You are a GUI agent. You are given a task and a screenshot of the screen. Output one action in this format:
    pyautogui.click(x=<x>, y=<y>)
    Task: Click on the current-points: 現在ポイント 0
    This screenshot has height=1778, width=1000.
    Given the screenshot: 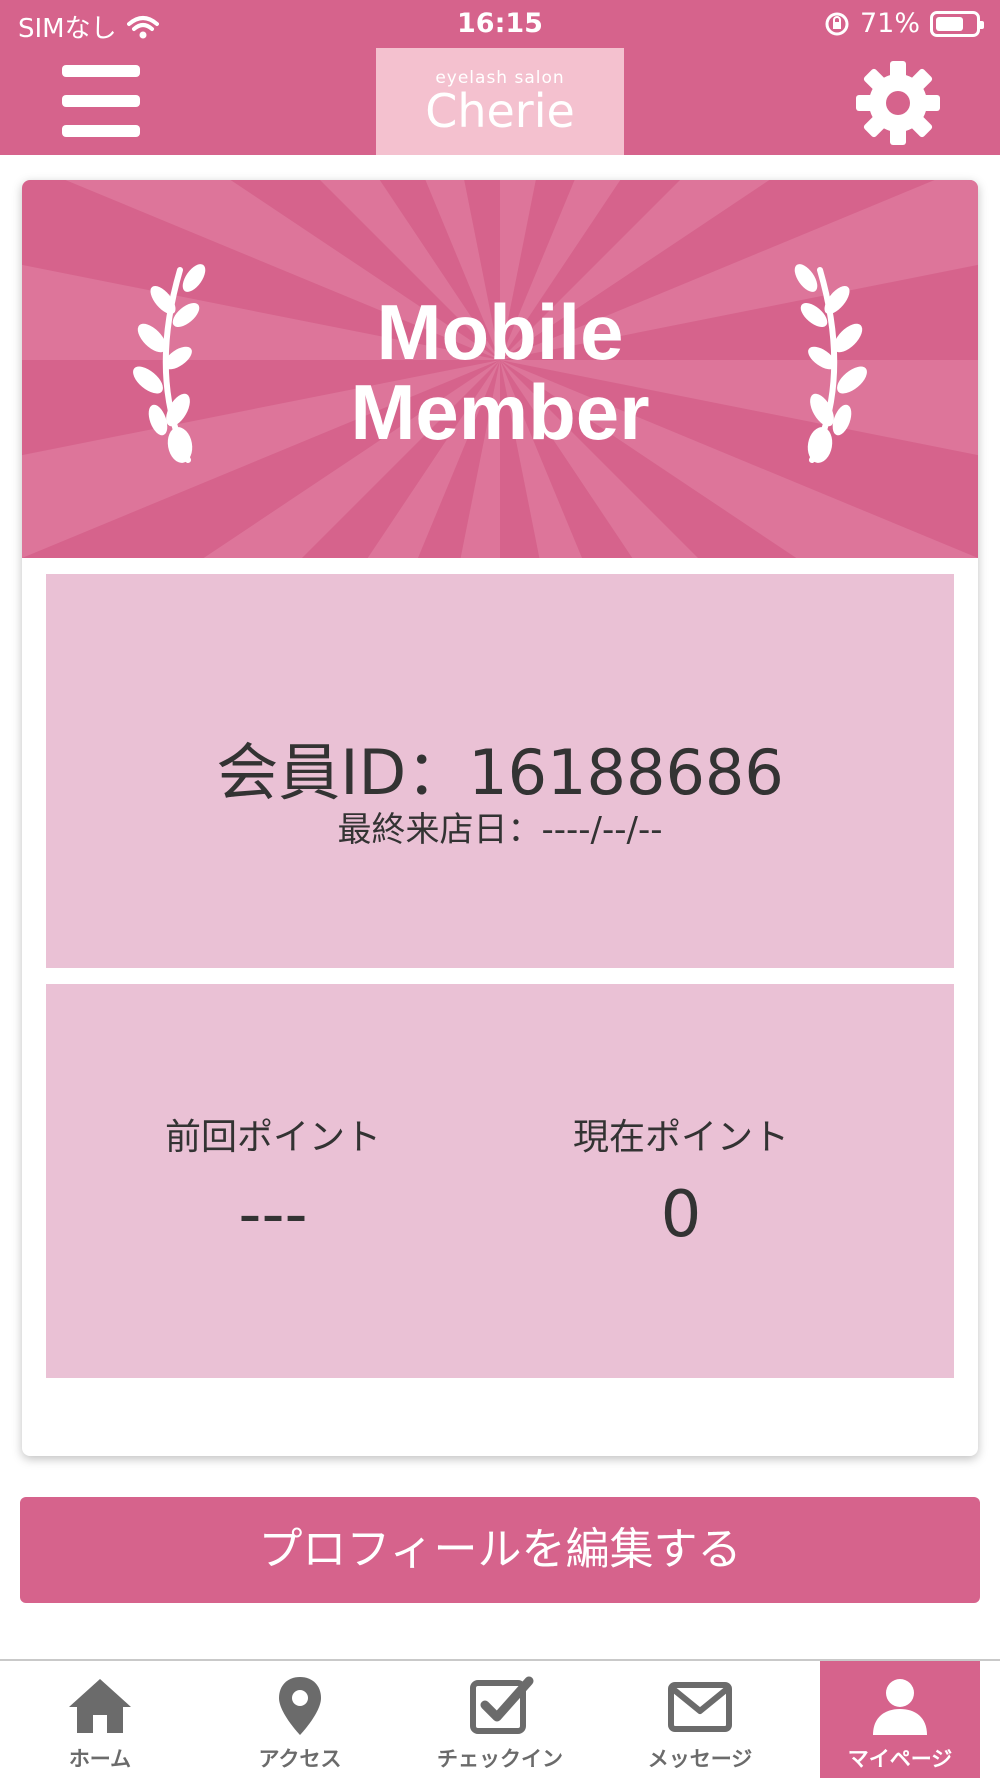 What is the action you would take?
    pyautogui.click(x=681, y=1180)
    